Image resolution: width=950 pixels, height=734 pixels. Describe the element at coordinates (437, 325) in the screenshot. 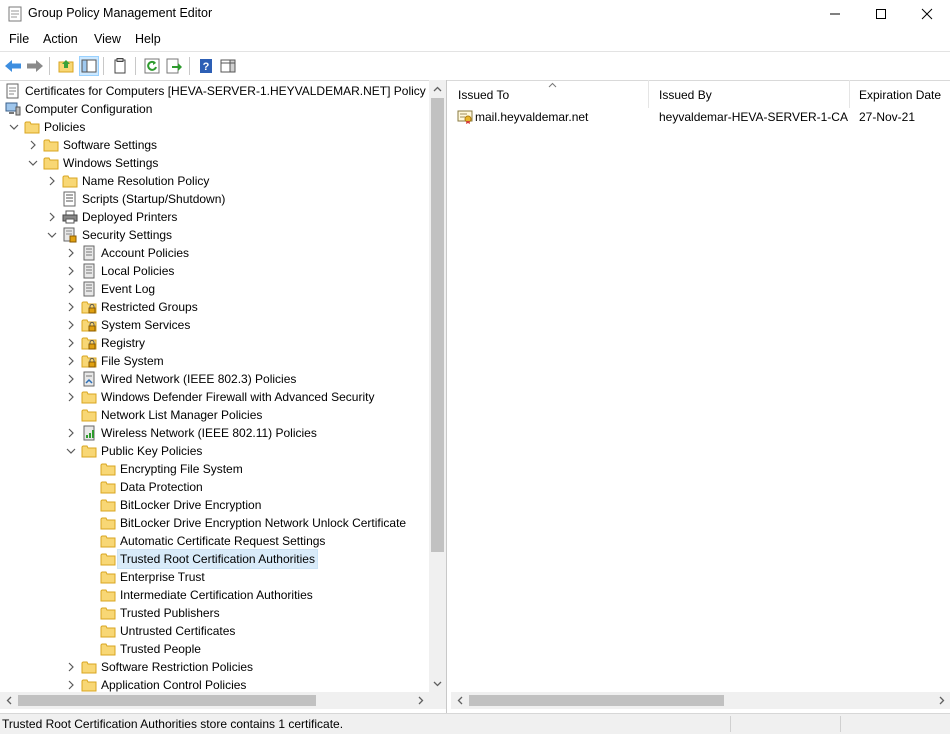

I see `tree-vertical-scroll-thumb` at that location.